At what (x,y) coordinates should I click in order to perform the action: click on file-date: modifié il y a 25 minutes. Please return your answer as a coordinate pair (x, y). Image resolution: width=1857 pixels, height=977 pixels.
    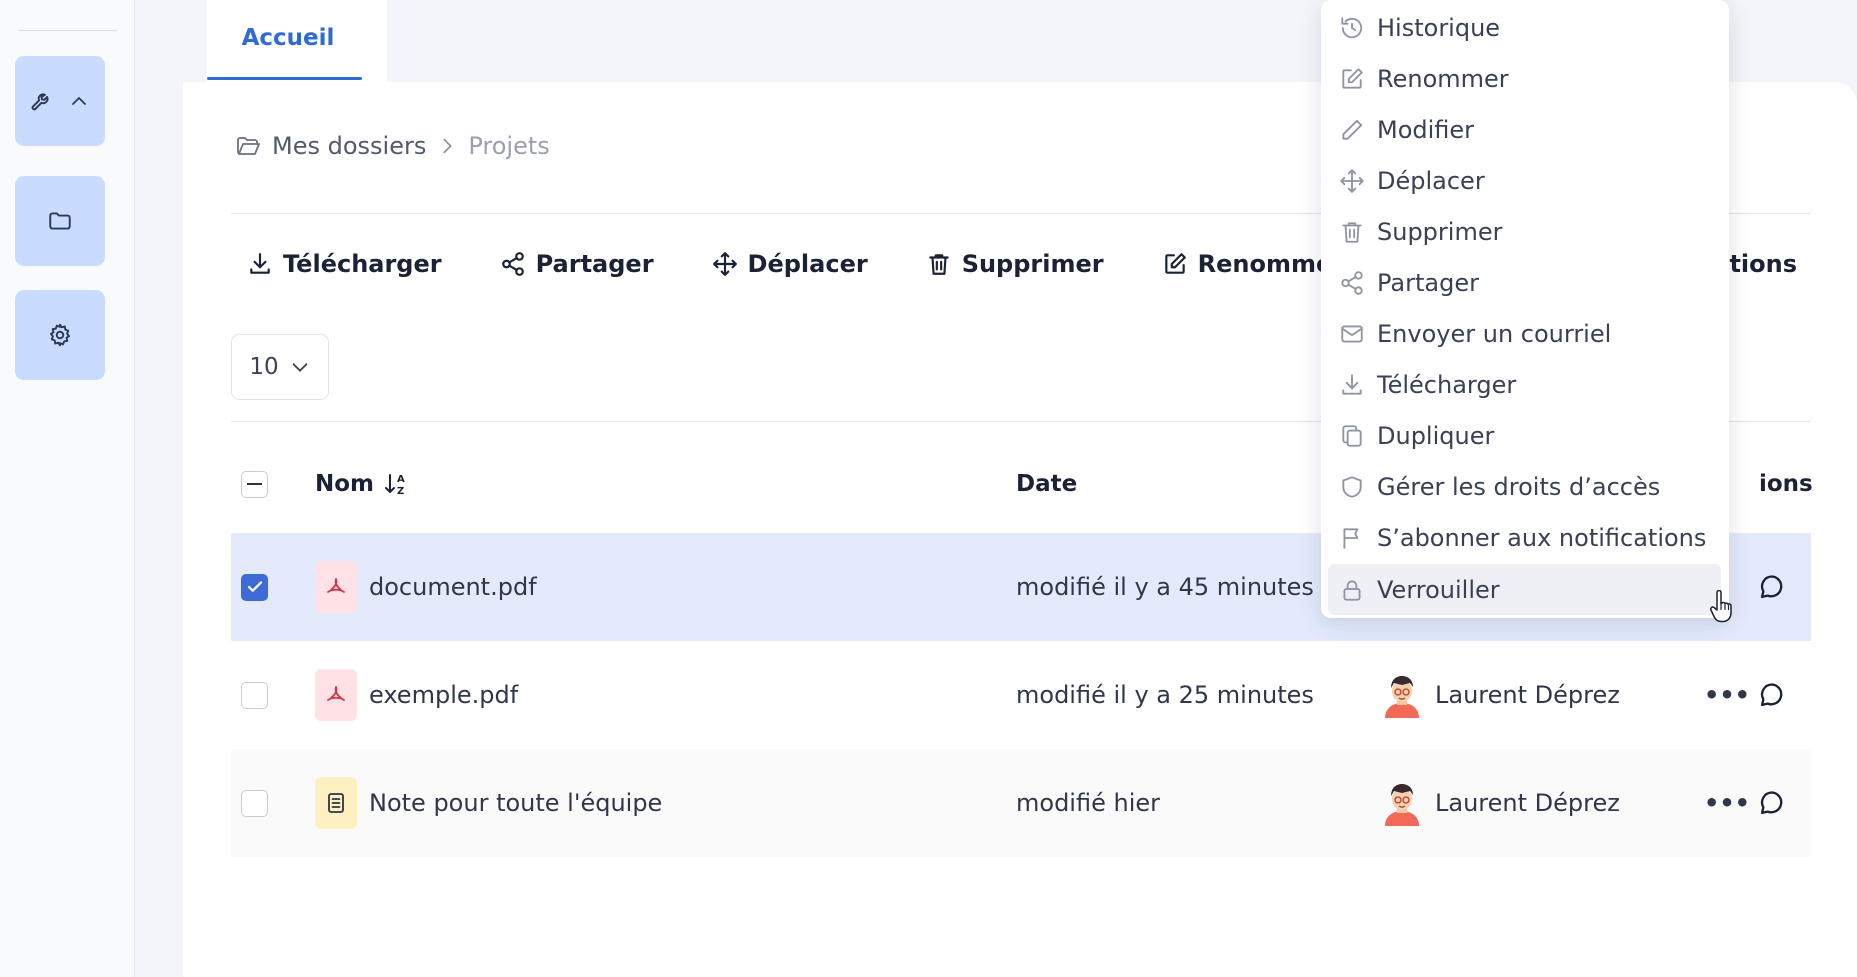
    Looking at the image, I should click on (1165, 695).